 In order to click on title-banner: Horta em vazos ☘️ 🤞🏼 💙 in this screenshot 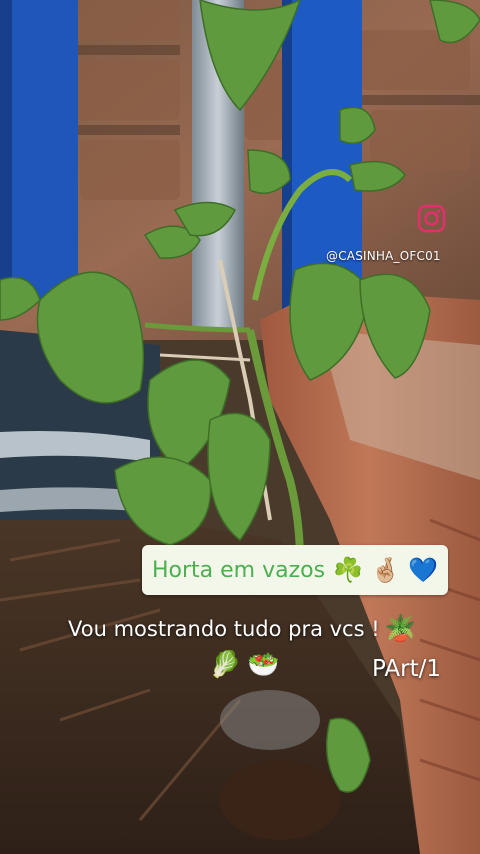, I will do `click(295, 570)`.